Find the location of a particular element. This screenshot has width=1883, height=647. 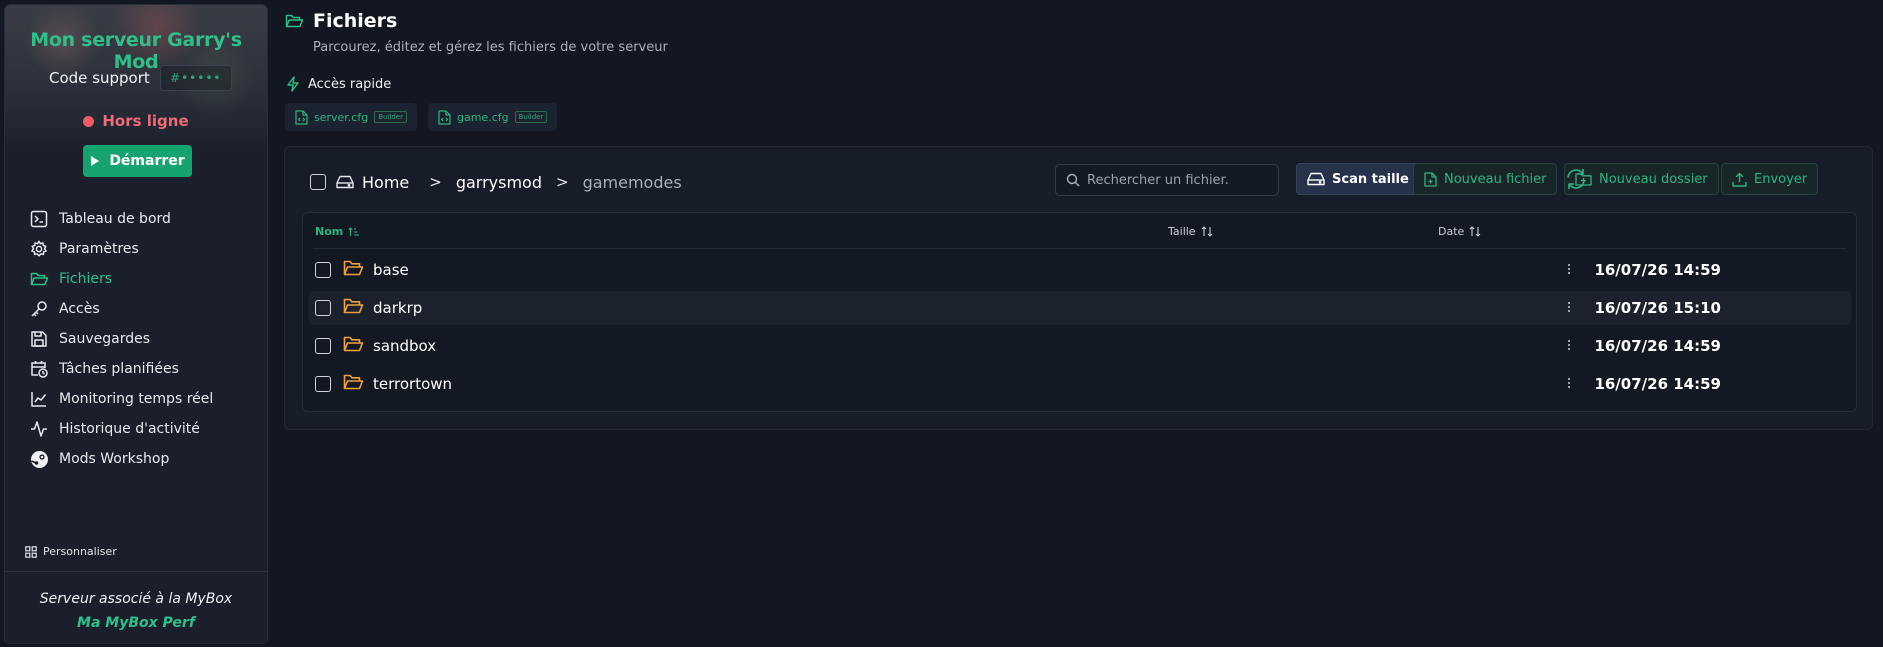

sidebar-divider is located at coordinates (136, 571).